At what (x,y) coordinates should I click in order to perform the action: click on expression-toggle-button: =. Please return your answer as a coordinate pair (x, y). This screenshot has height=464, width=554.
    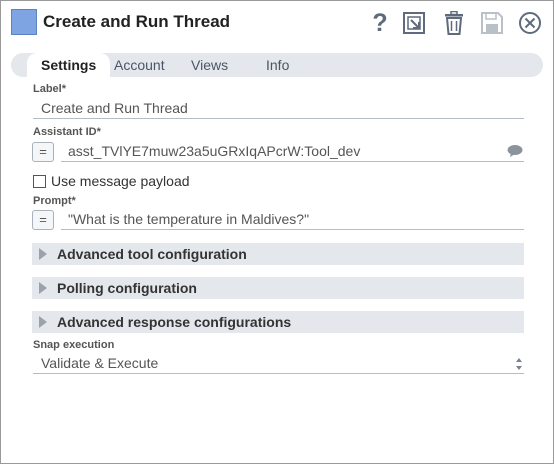
    Looking at the image, I should click on (43, 152).